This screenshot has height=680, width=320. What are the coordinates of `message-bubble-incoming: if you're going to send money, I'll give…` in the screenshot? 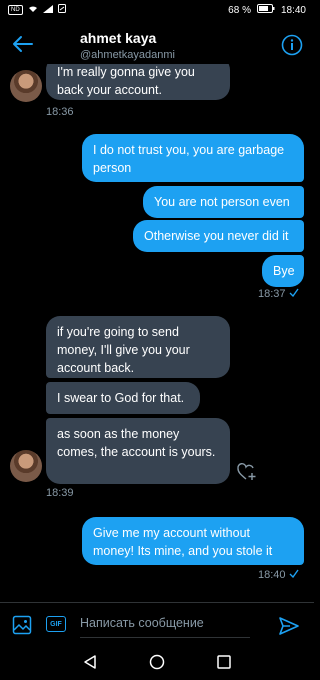 It's located at (138, 347).